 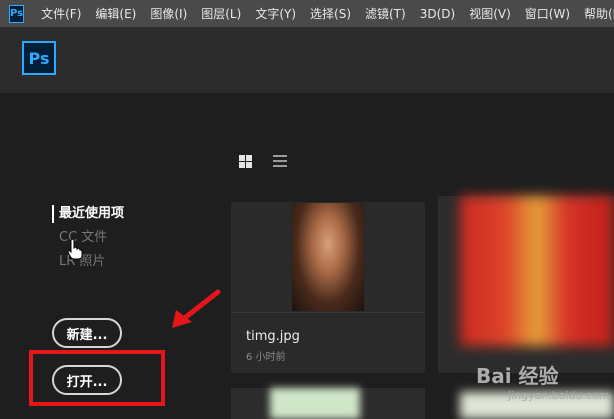 What do you see at coordinates (490, 13) in the screenshot?
I see `menu-view: 视图(V)` at bounding box center [490, 13].